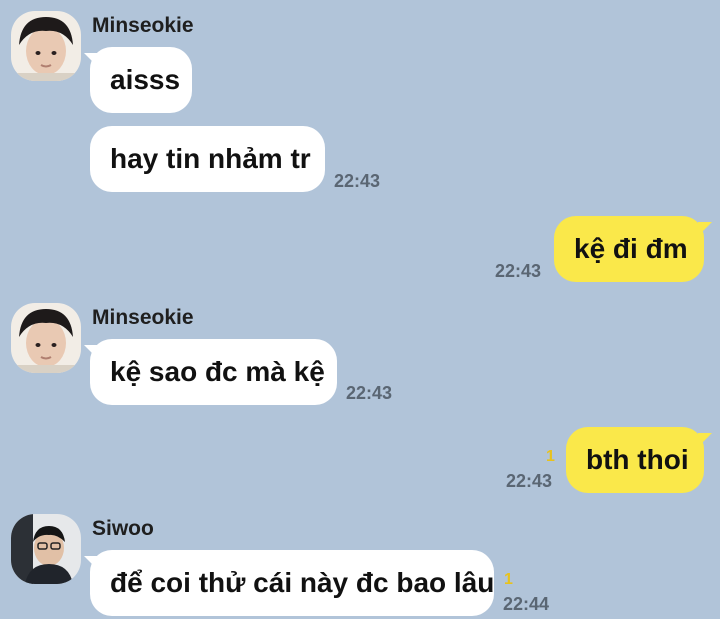  What do you see at coordinates (207, 159) in the screenshot?
I see `message-bubble-incoming: hay tin nhảm tr` at bounding box center [207, 159].